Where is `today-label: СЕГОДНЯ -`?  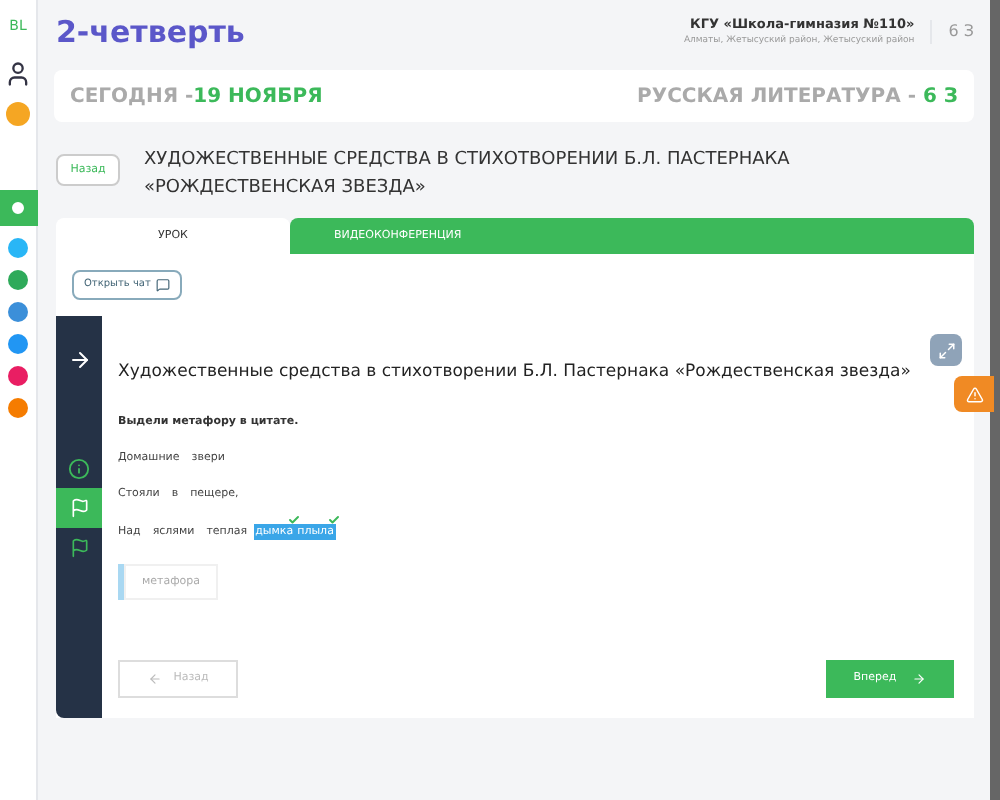 today-label: СЕГОДНЯ - is located at coordinates (132, 97).